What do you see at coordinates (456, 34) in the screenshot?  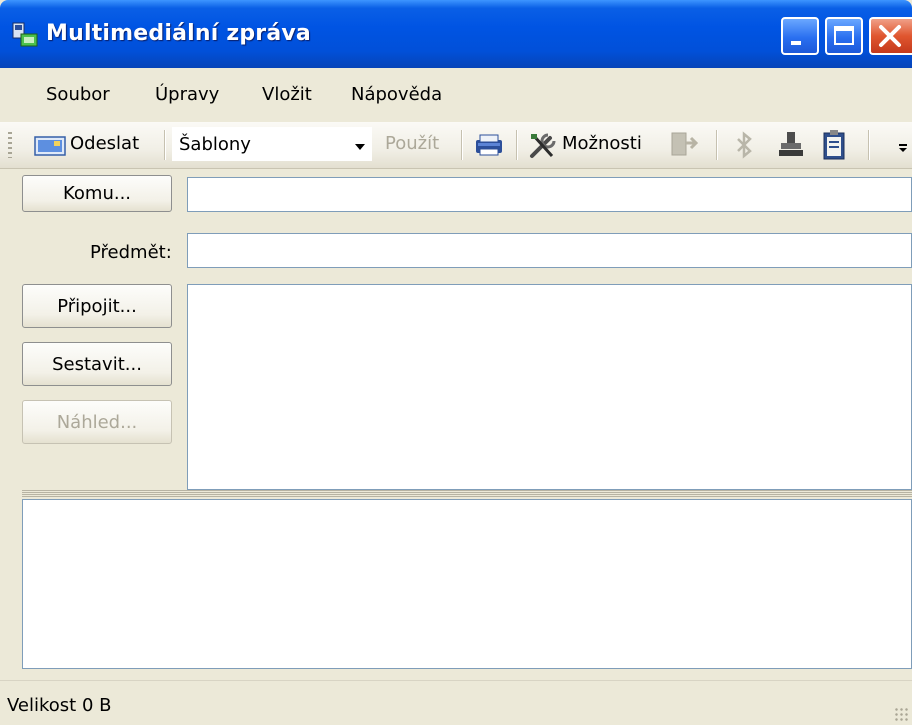 I see `title-bar: Multimediální zpráva` at bounding box center [456, 34].